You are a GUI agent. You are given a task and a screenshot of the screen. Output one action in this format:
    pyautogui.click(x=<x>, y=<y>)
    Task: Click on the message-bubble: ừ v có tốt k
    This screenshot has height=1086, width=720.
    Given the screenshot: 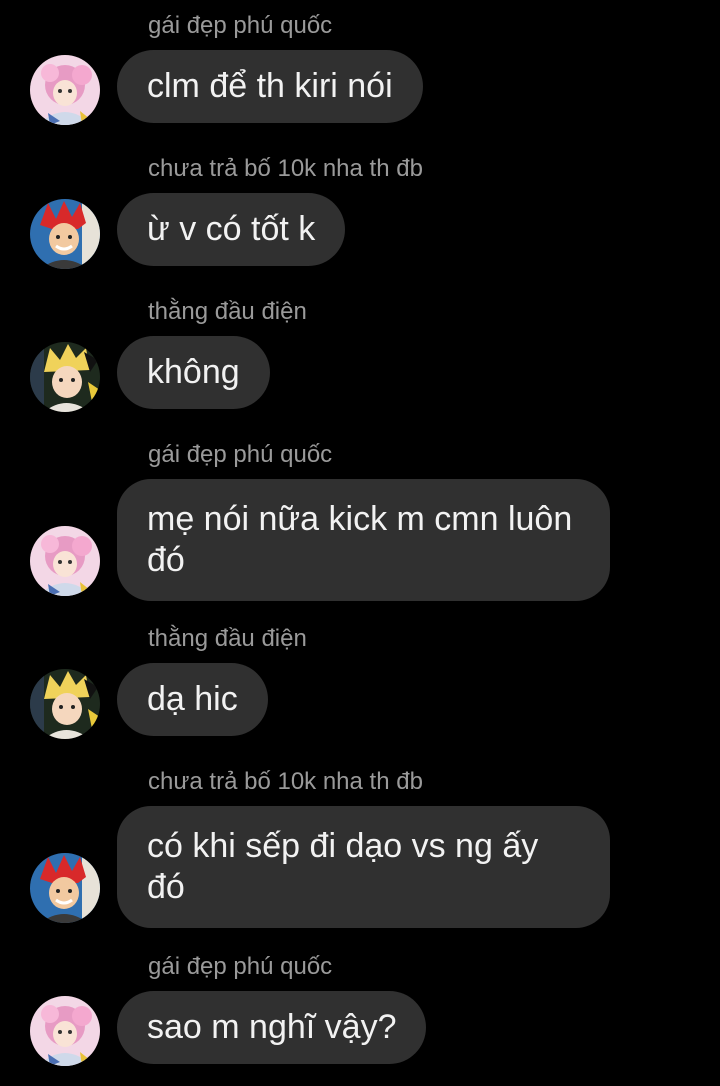 What is the action you would take?
    pyautogui.click(x=231, y=229)
    